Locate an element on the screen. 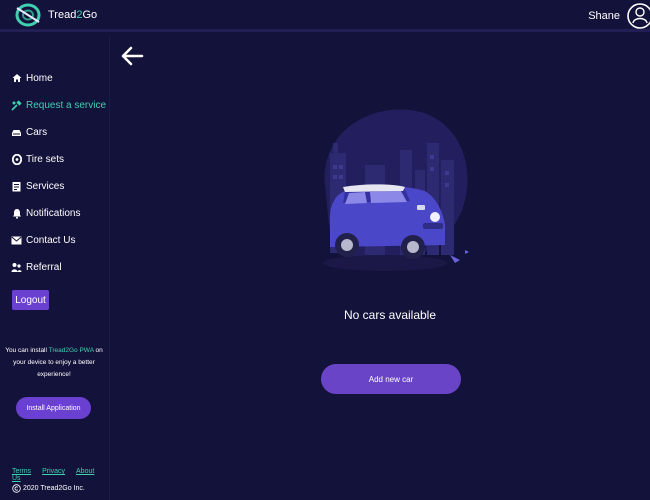 This screenshot has width=650, height=500. top-bar: Tread2Go Shane is located at coordinates (325, 16).